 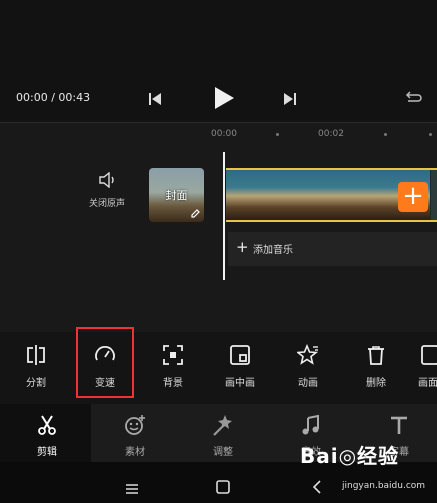 What do you see at coordinates (273, 250) in the screenshot?
I see `add-music-label: 添加音乐` at bounding box center [273, 250].